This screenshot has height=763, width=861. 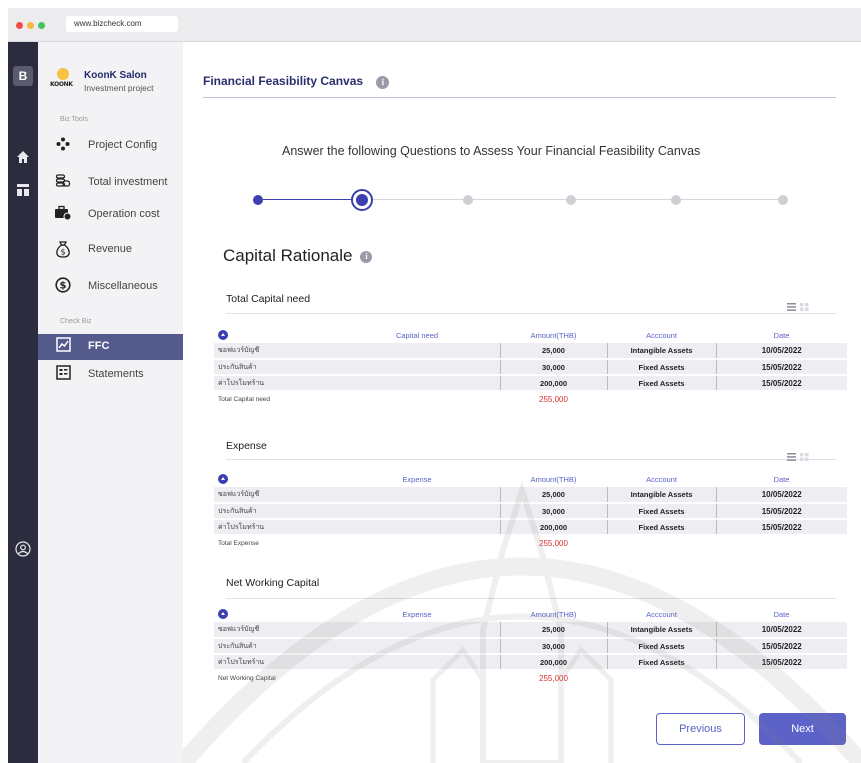 I want to click on coins-icon, so click(x=63, y=182).